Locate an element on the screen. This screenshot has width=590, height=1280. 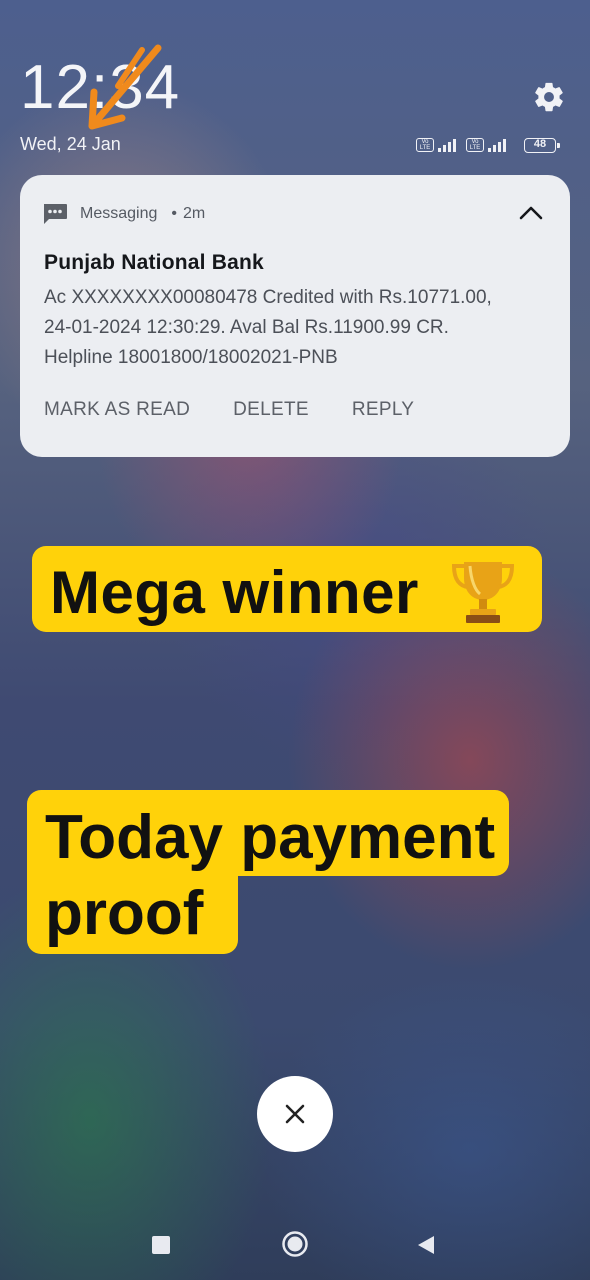
reply-button: REPLY is located at coordinates (383, 410).